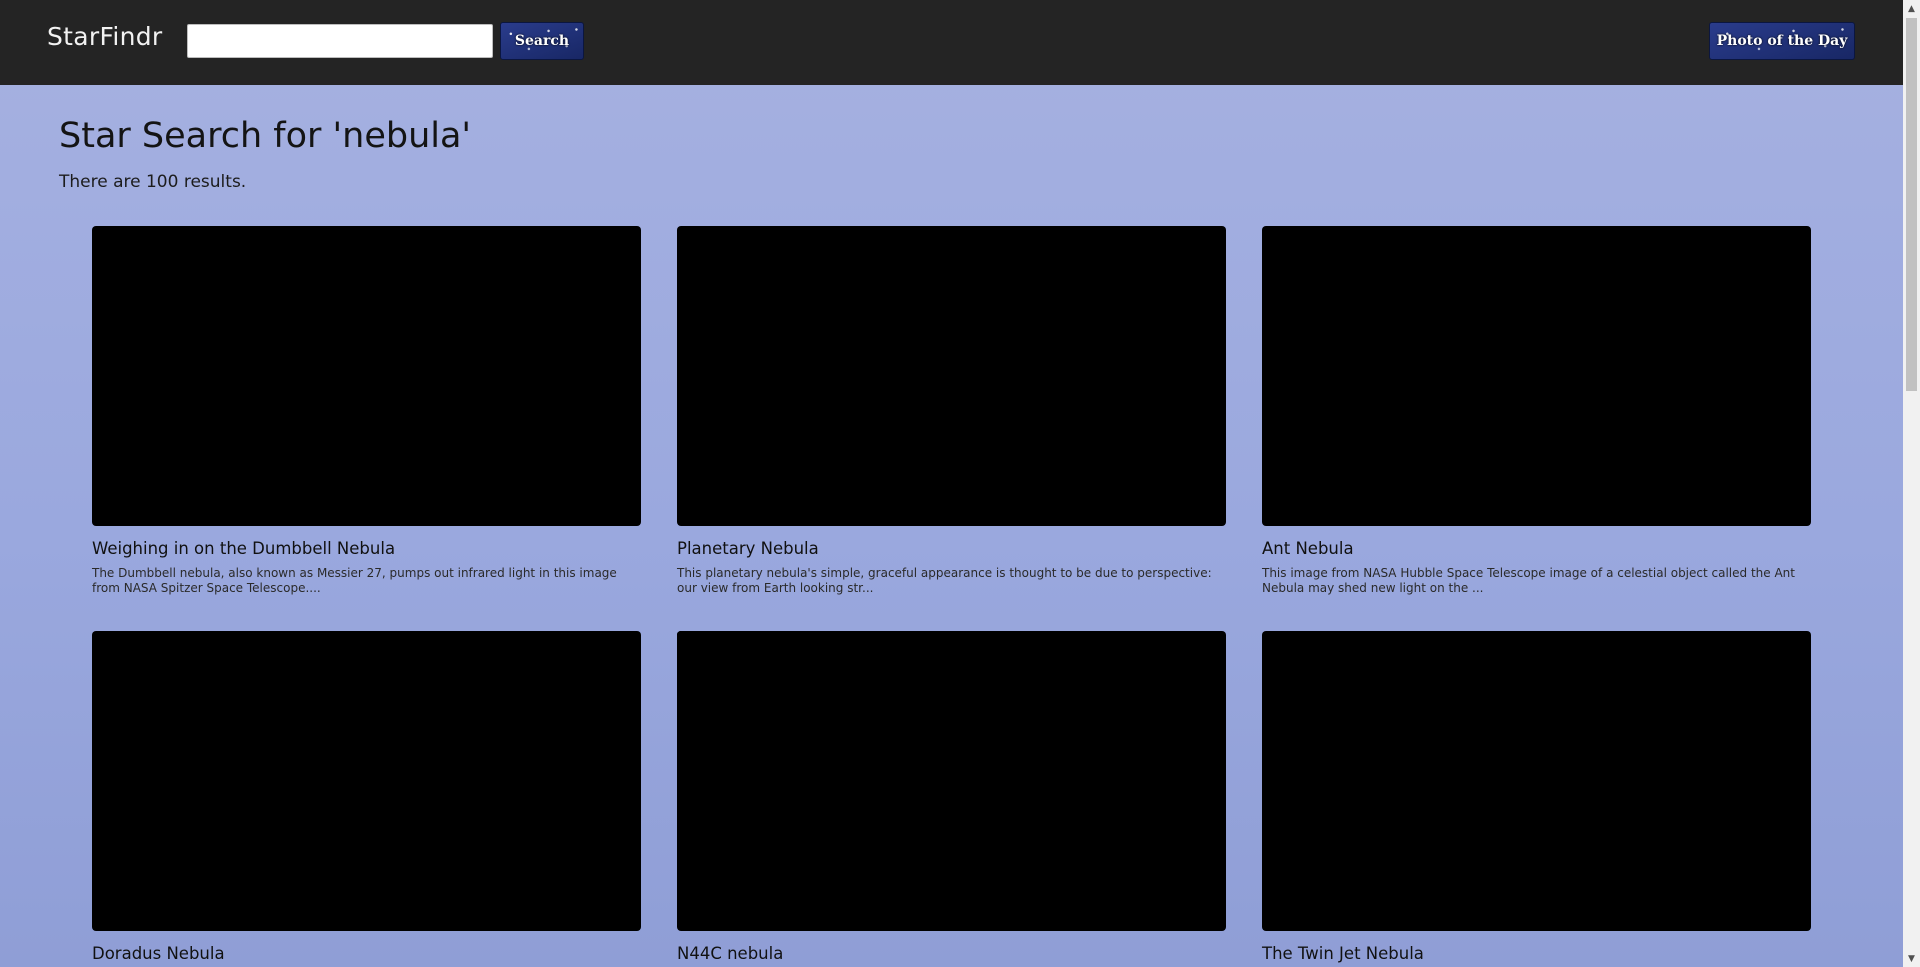  I want to click on result-title: Weighing in on the Dumbbell Nebula, so click(243, 548).